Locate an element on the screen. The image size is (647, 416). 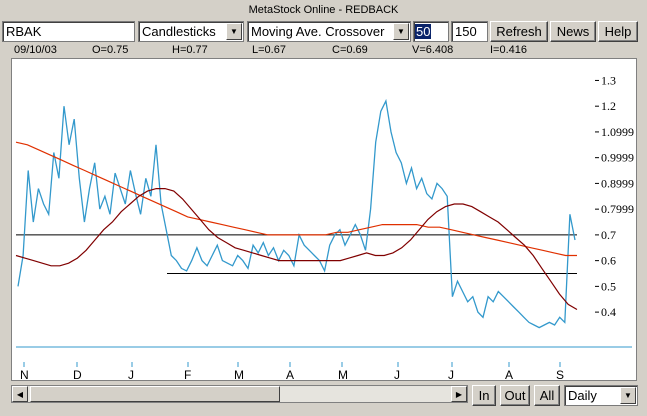
period-value: Daily is located at coordinates (582, 395).